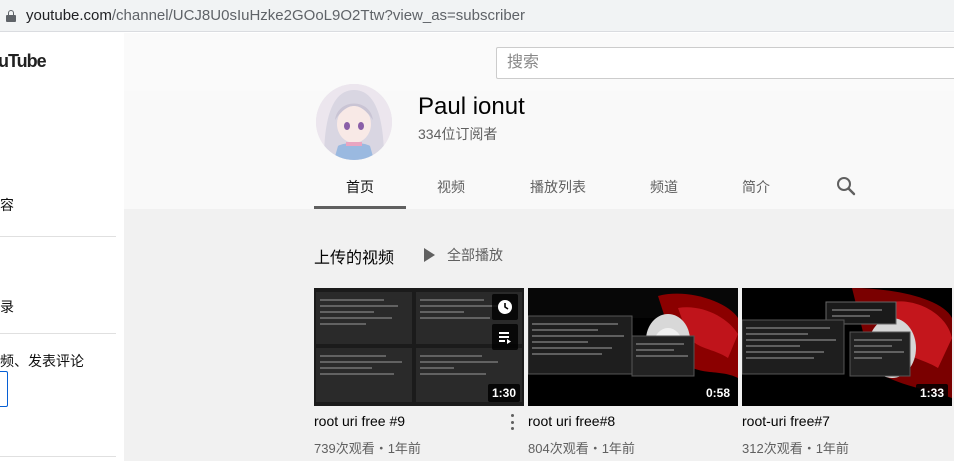 The width and height of the screenshot is (954, 461). What do you see at coordinates (725, 63) in the screenshot?
I see `search-input: 搜索` at bounding box center [725, 63].